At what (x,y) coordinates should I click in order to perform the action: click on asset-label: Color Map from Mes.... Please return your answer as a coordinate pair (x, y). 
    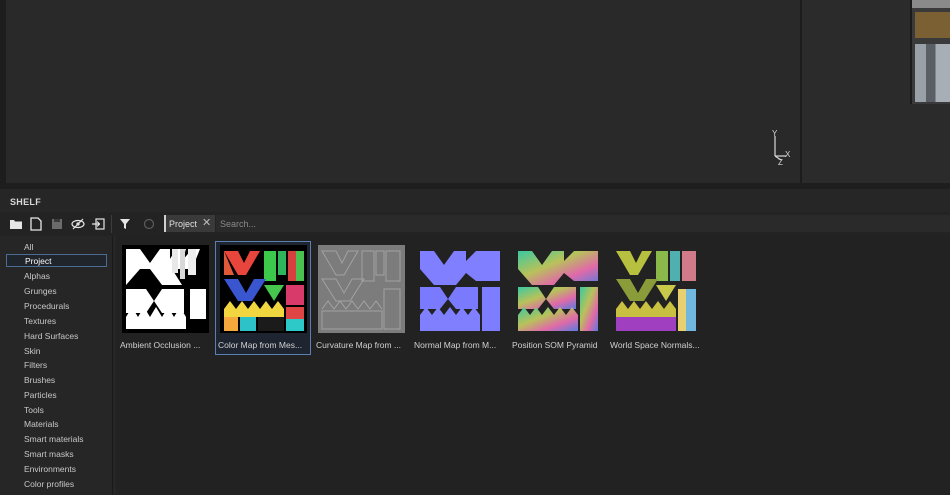
    Looking at the image, I should click on (260, 345).